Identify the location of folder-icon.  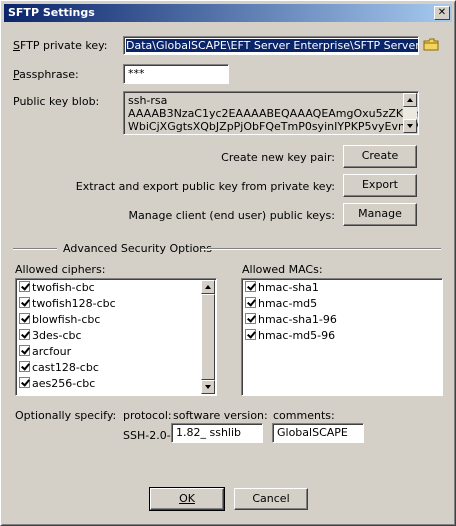
(431, 45).